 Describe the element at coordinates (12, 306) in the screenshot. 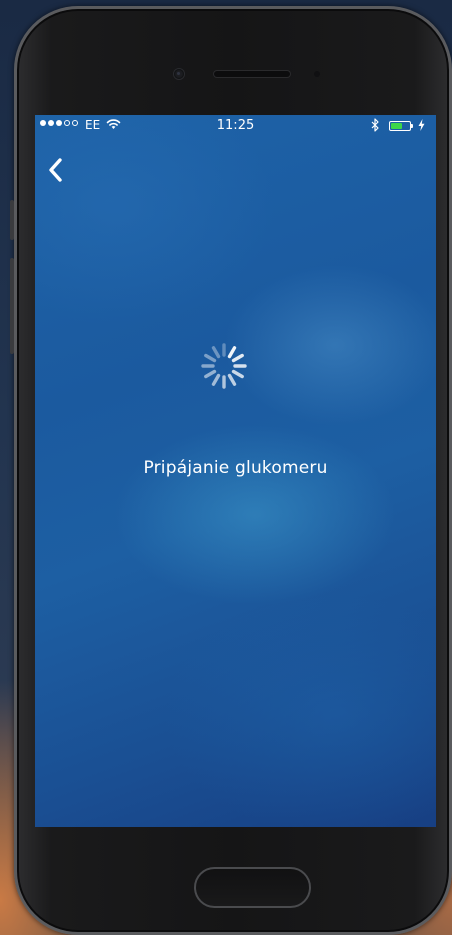

I see `volume-button` at that location.